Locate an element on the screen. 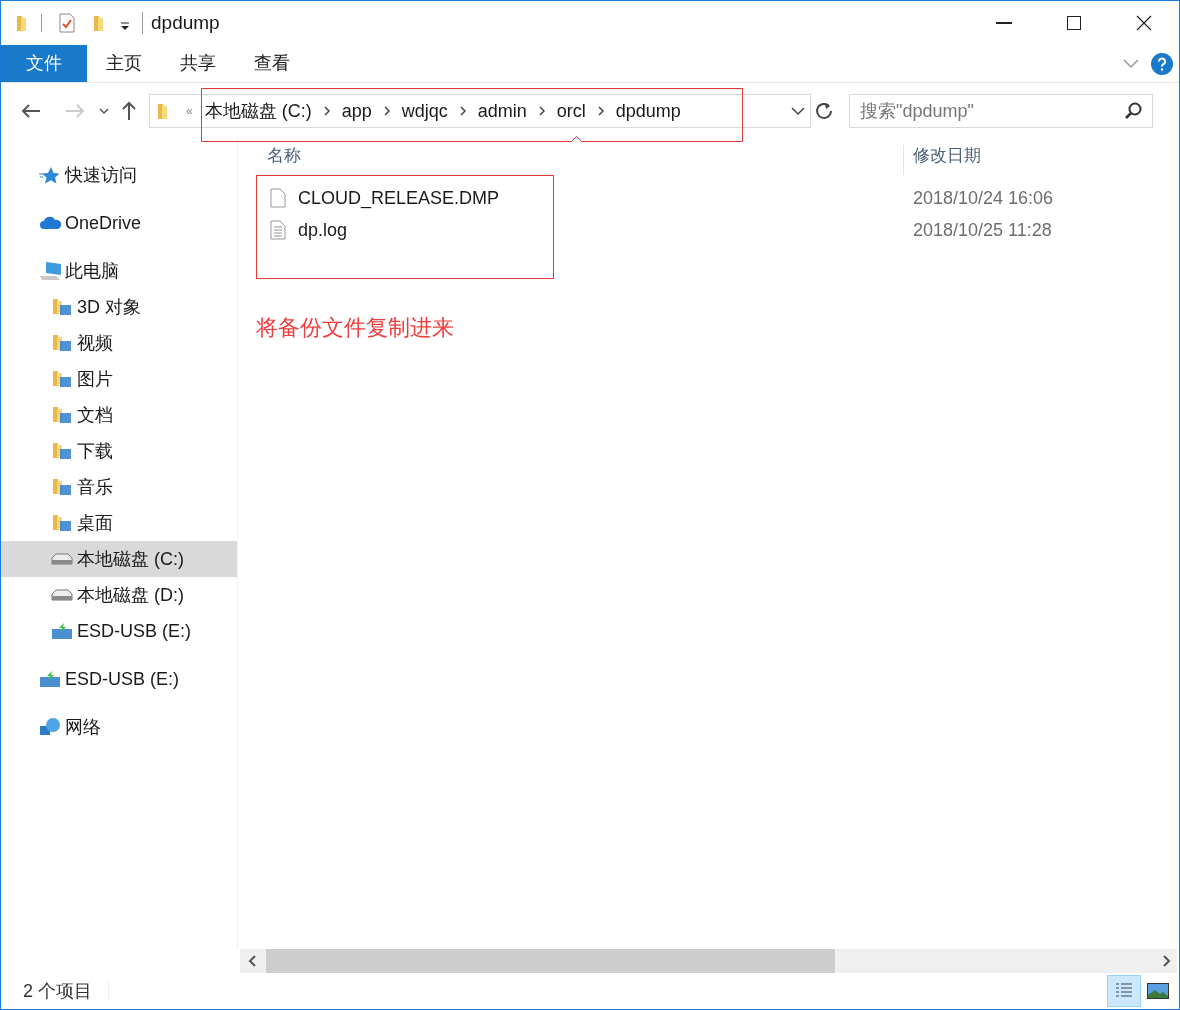  search-field: 搜索"dpdump" is located at coordinates (1001, 111).